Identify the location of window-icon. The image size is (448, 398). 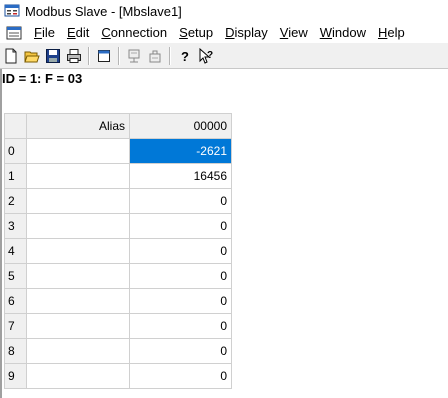
(104, 56).